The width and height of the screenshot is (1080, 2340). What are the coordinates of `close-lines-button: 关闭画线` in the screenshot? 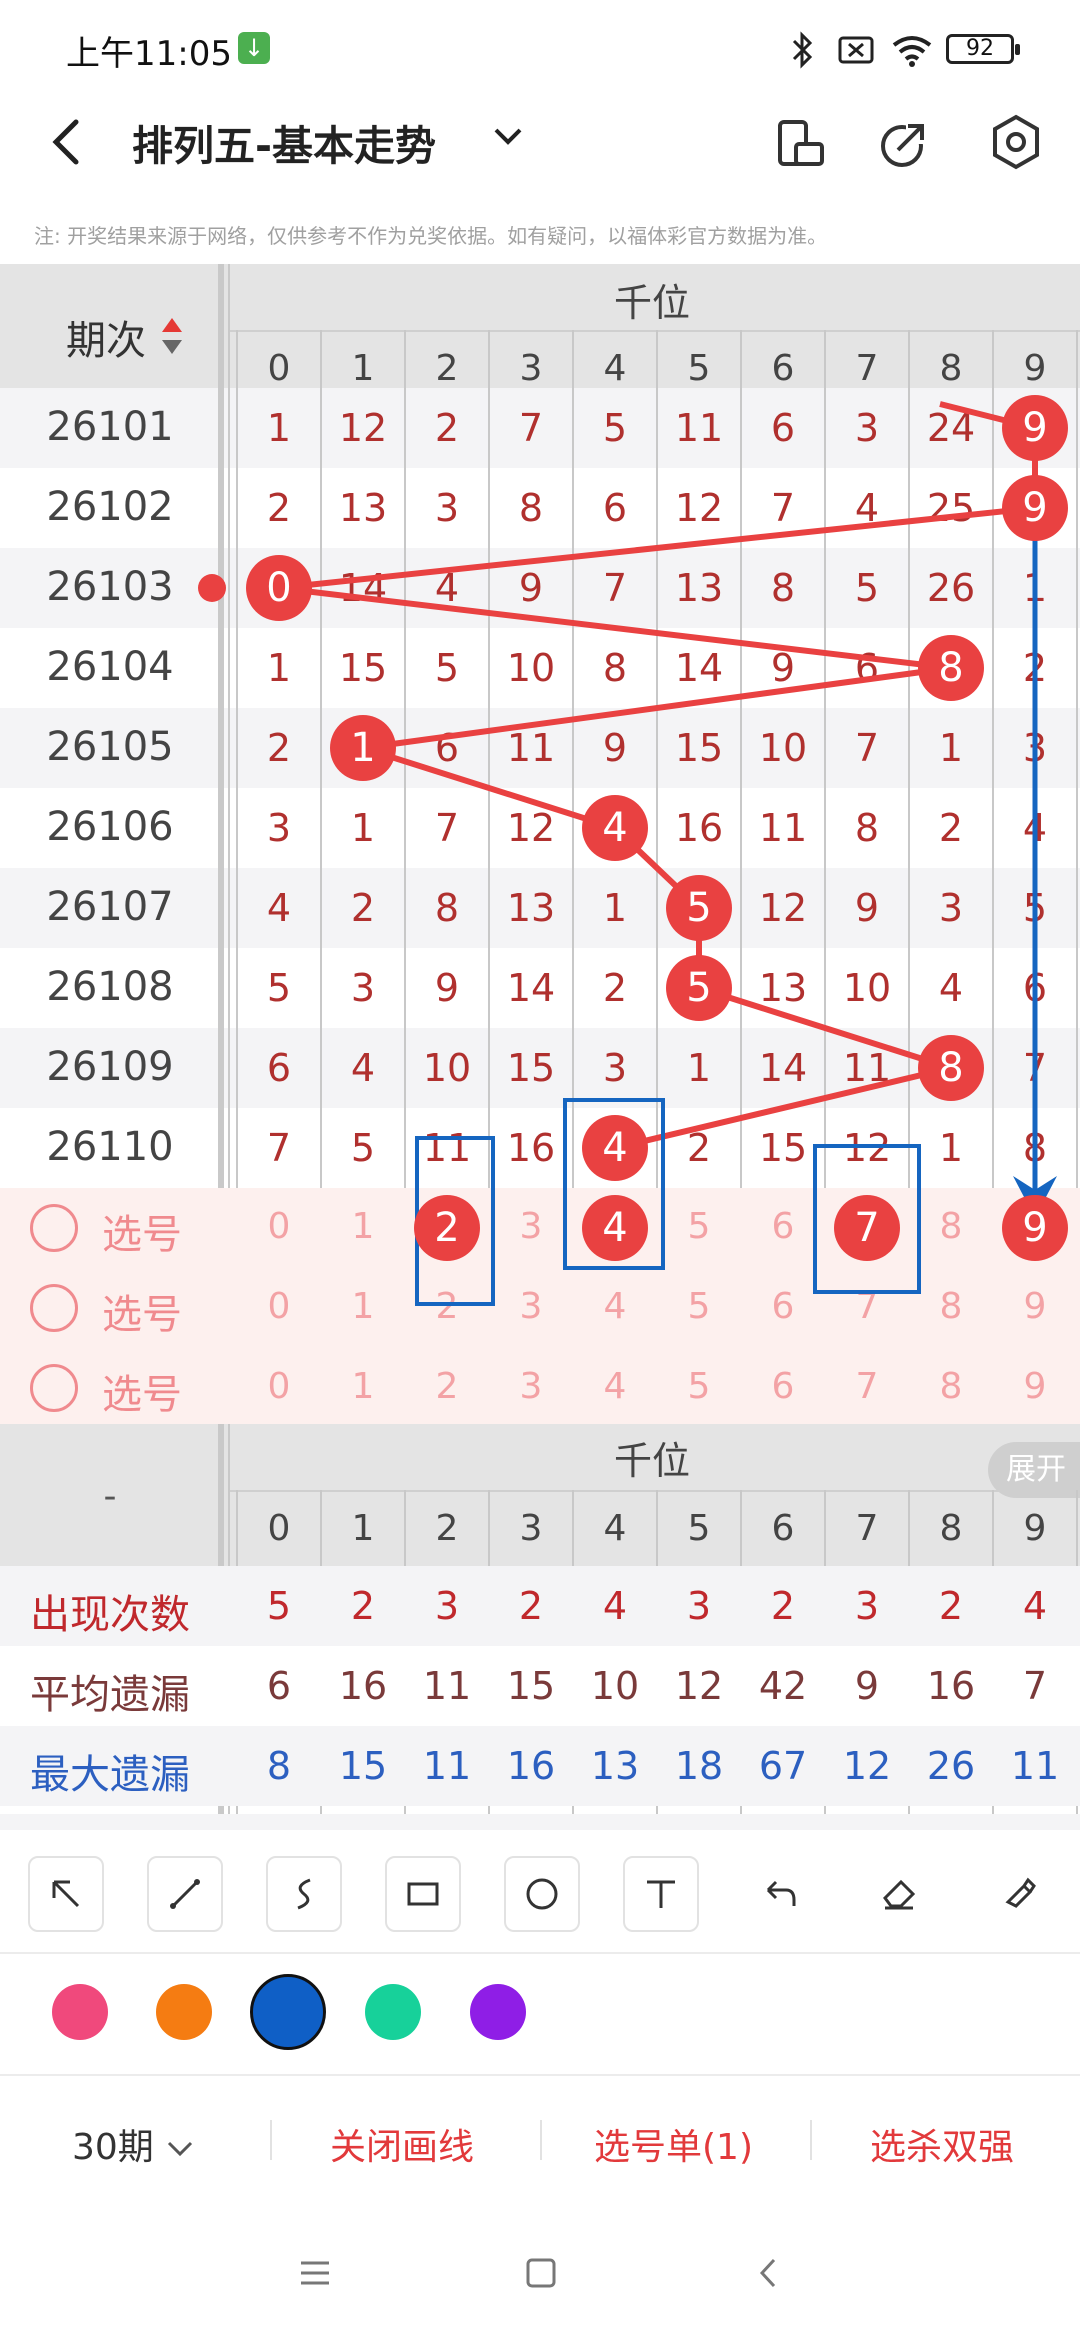 It's located at (402, 2144).